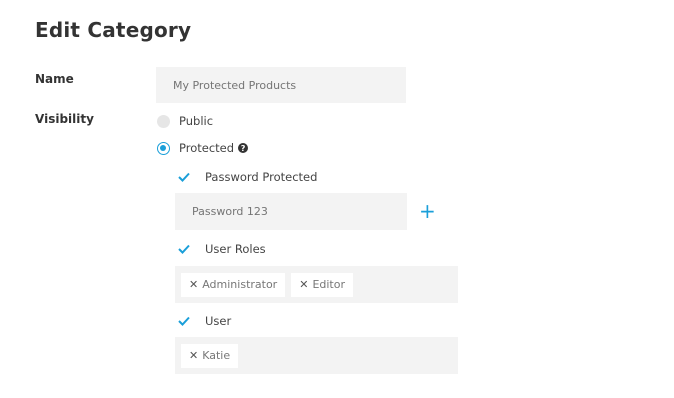  Describe the element at coordinates (163, 148) in the screenshot. I see `protected-radio` at that location.